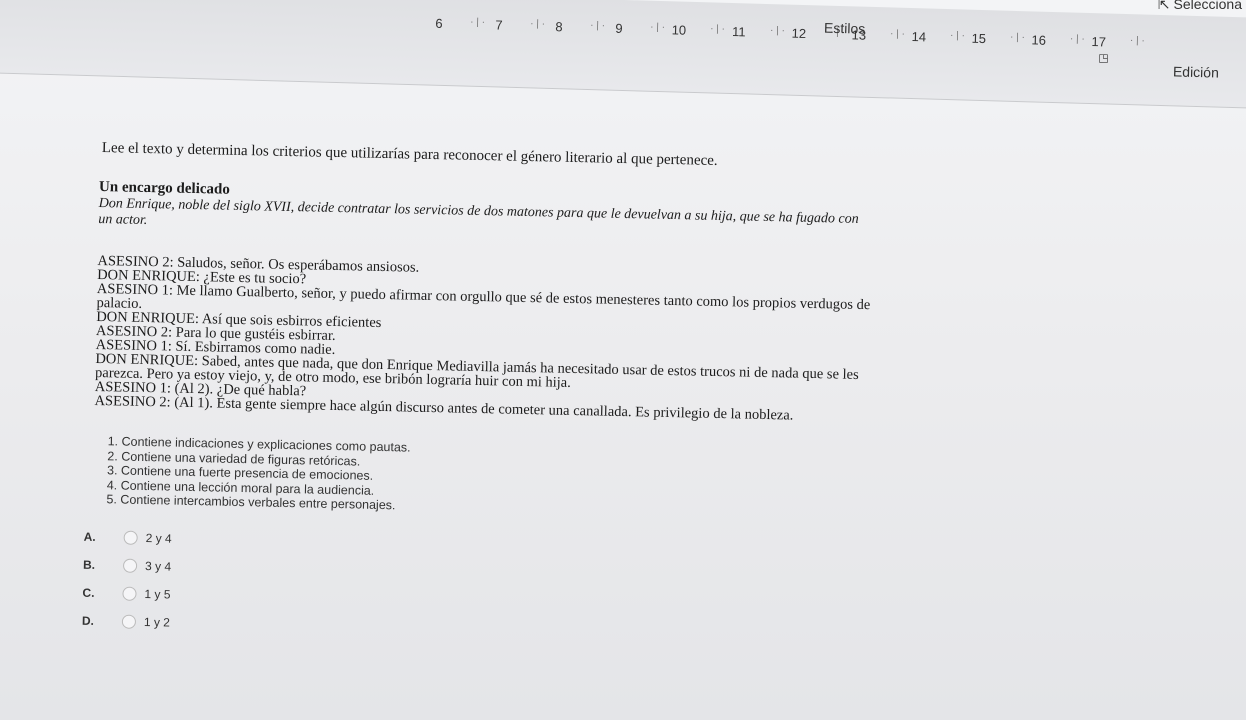  I want to click on option-text: 3 y 4, so click(158, 566).